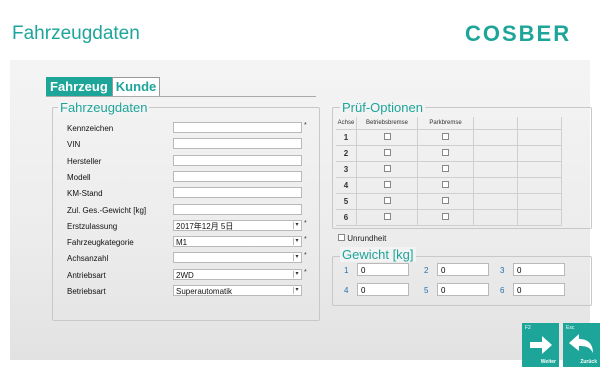  Describe the element at coordinates (76, 33) in the screenshot. I see `page-title: Fahrzeugdaten` at that location.